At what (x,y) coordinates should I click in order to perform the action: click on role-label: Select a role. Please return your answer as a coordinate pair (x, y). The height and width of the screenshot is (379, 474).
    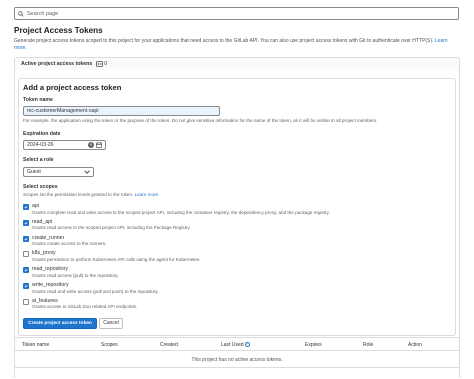
    Looking at the image, I should click on (38, 160).